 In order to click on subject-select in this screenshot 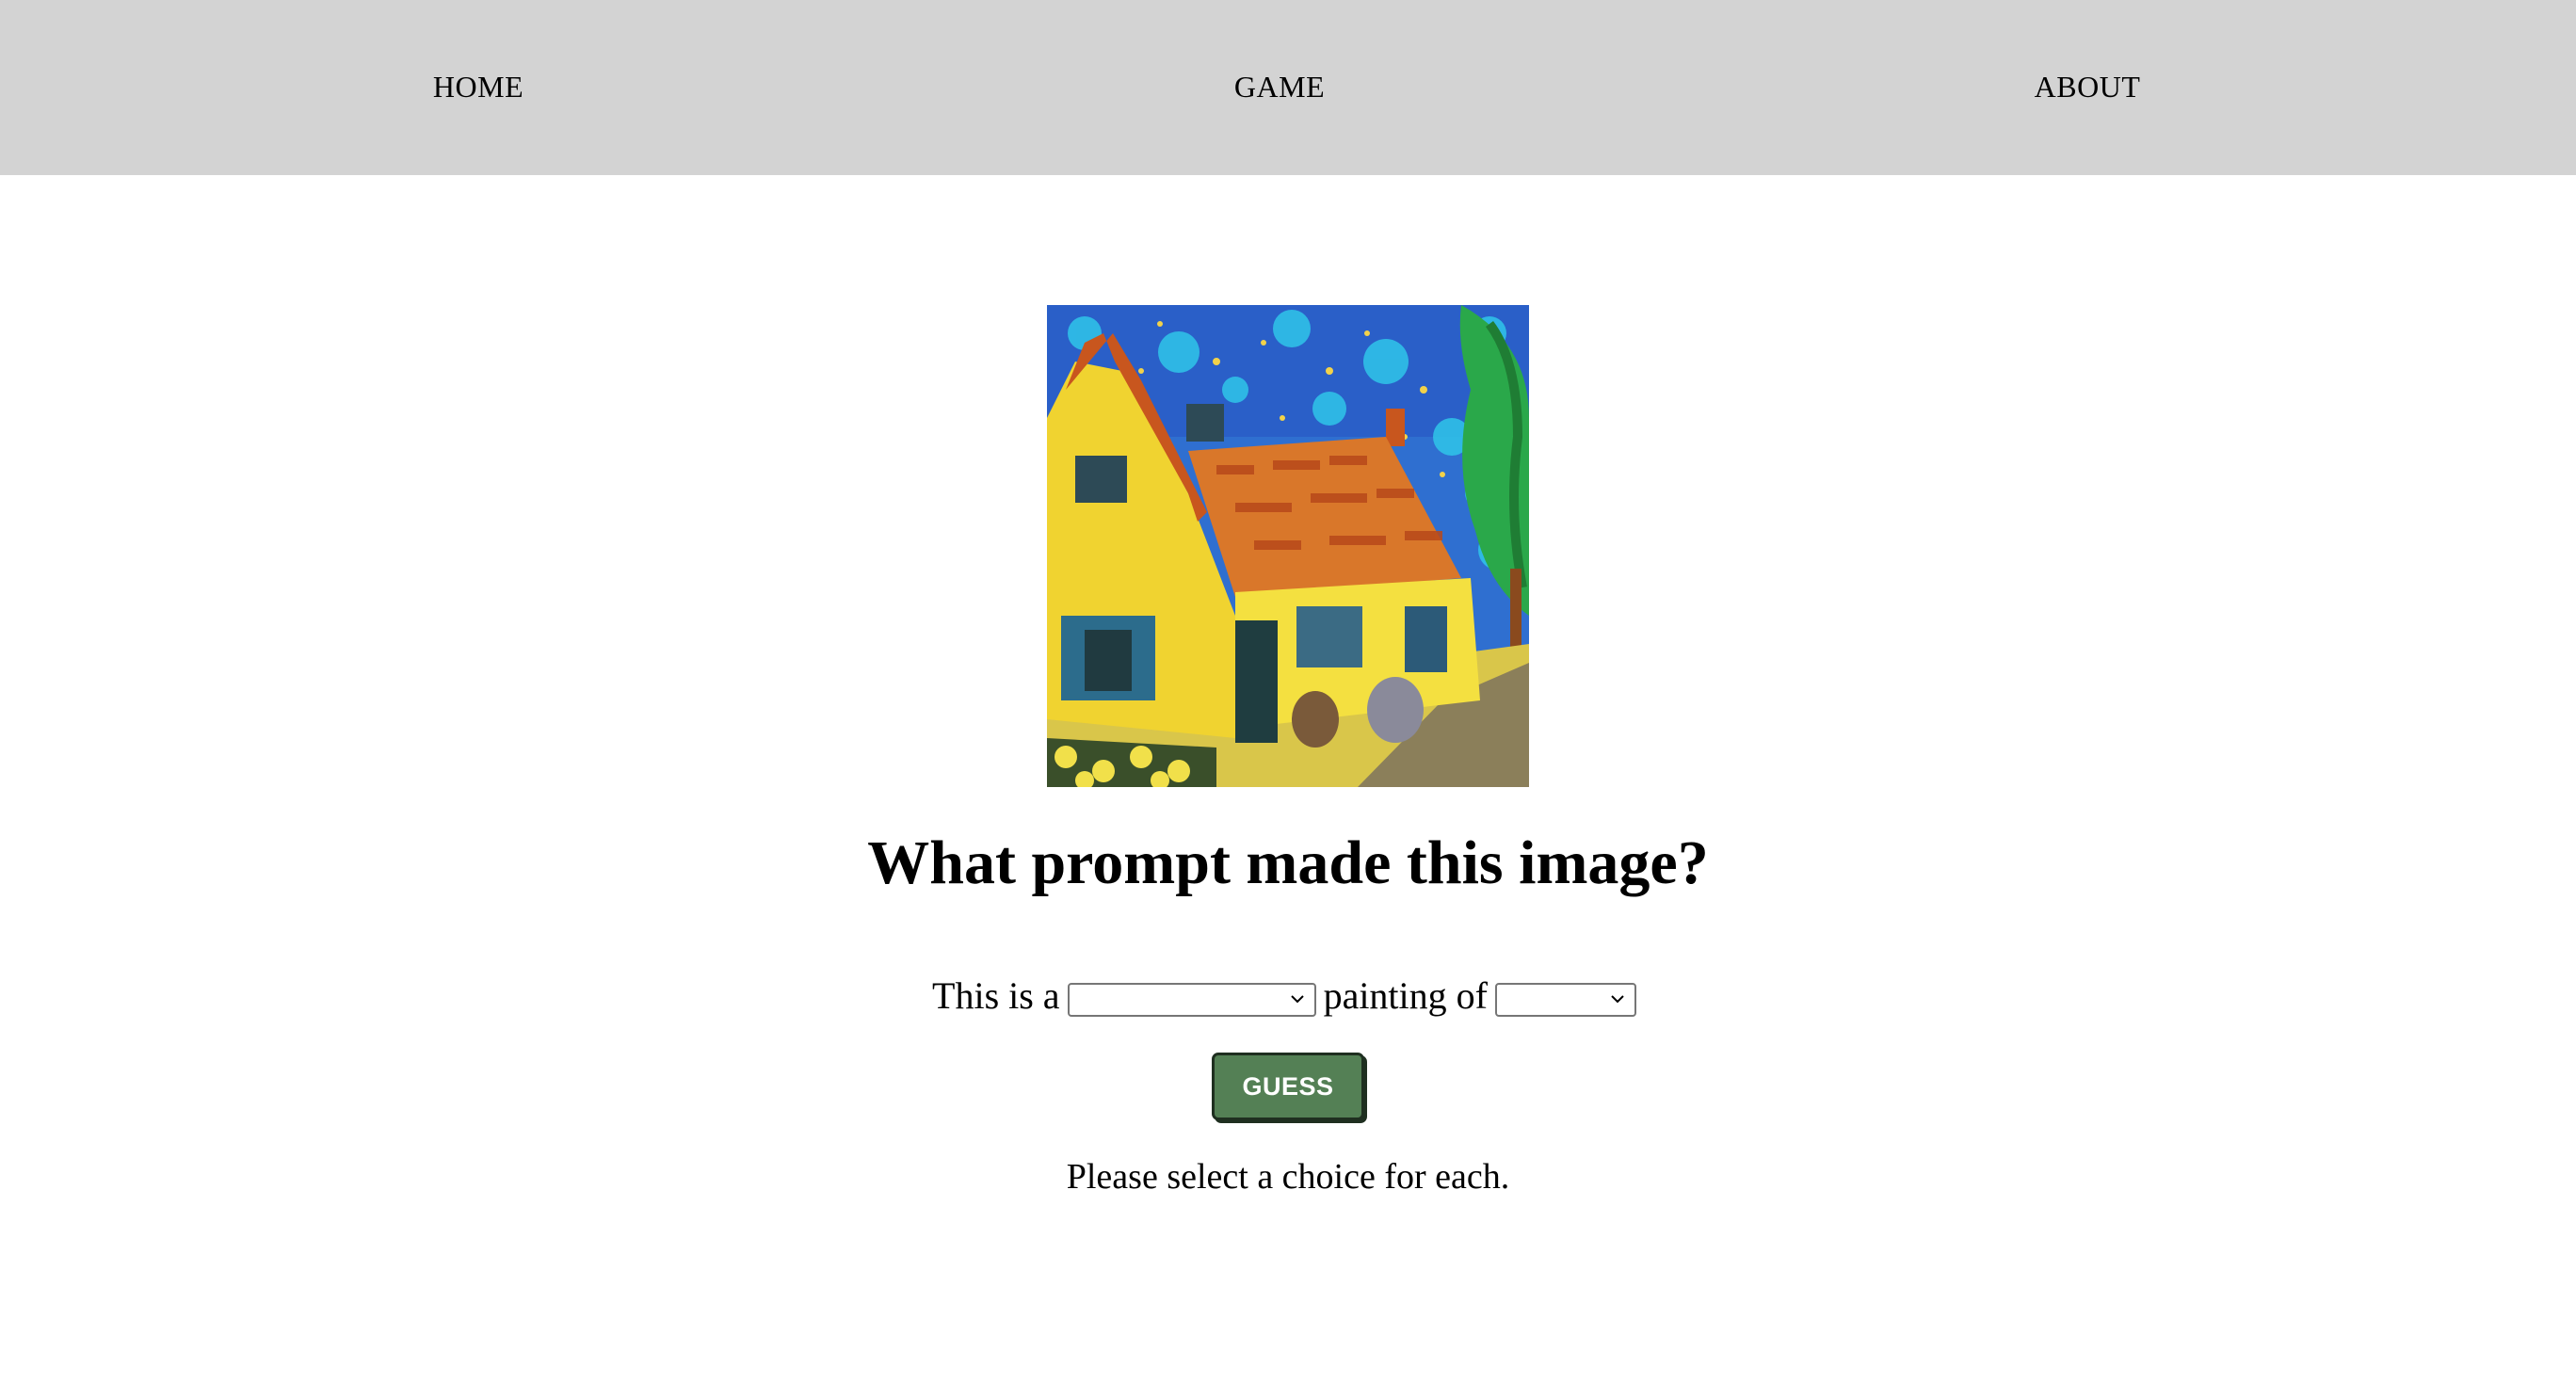, I will do `click(1565, 1000)`.